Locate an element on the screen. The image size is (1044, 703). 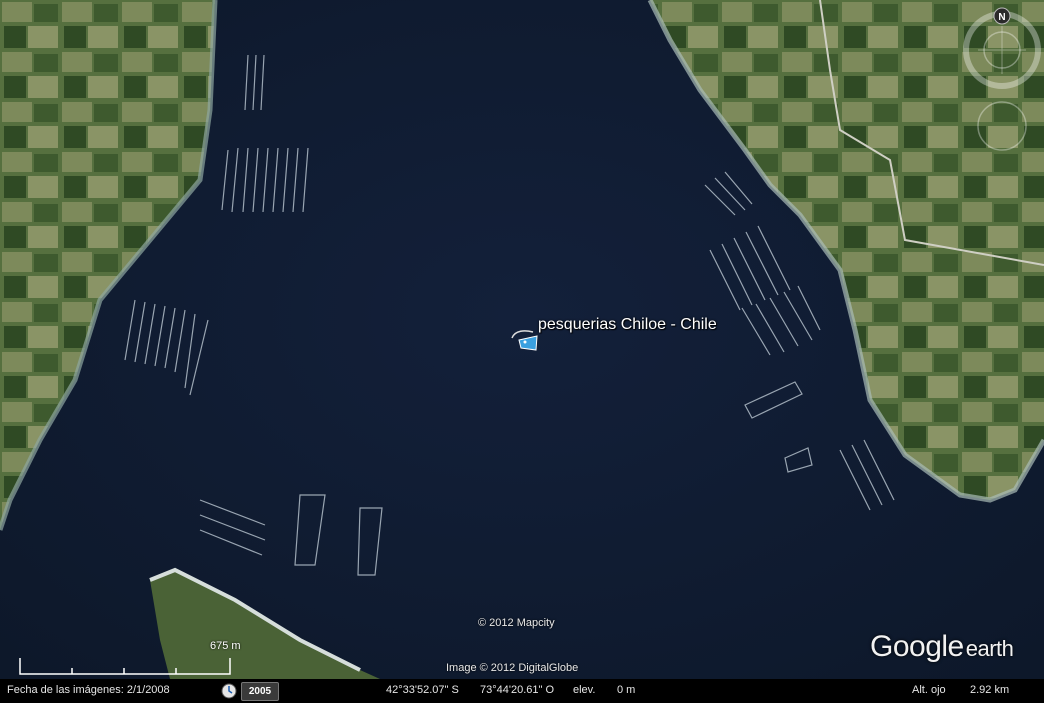
elevation-value: 0 m is located at coordinates (626, 690).